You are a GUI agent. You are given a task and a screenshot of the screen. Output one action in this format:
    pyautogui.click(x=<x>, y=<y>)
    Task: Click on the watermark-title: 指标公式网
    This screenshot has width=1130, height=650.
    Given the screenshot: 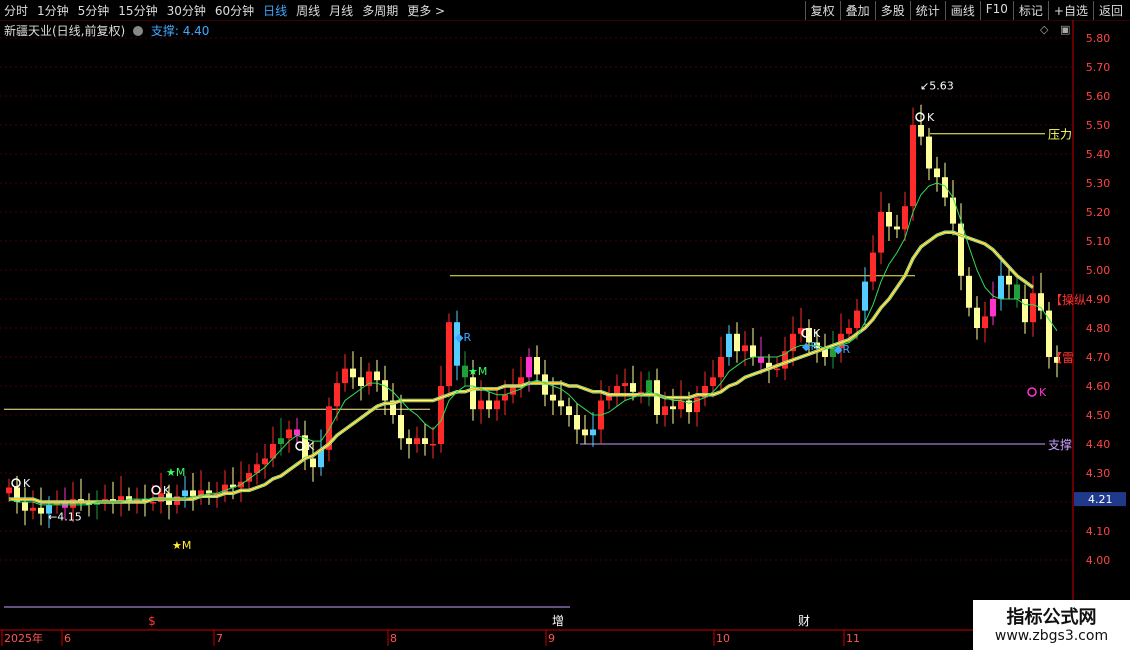 What is the action you would take?
    pyautogui.click(x=1051, y=617)
    